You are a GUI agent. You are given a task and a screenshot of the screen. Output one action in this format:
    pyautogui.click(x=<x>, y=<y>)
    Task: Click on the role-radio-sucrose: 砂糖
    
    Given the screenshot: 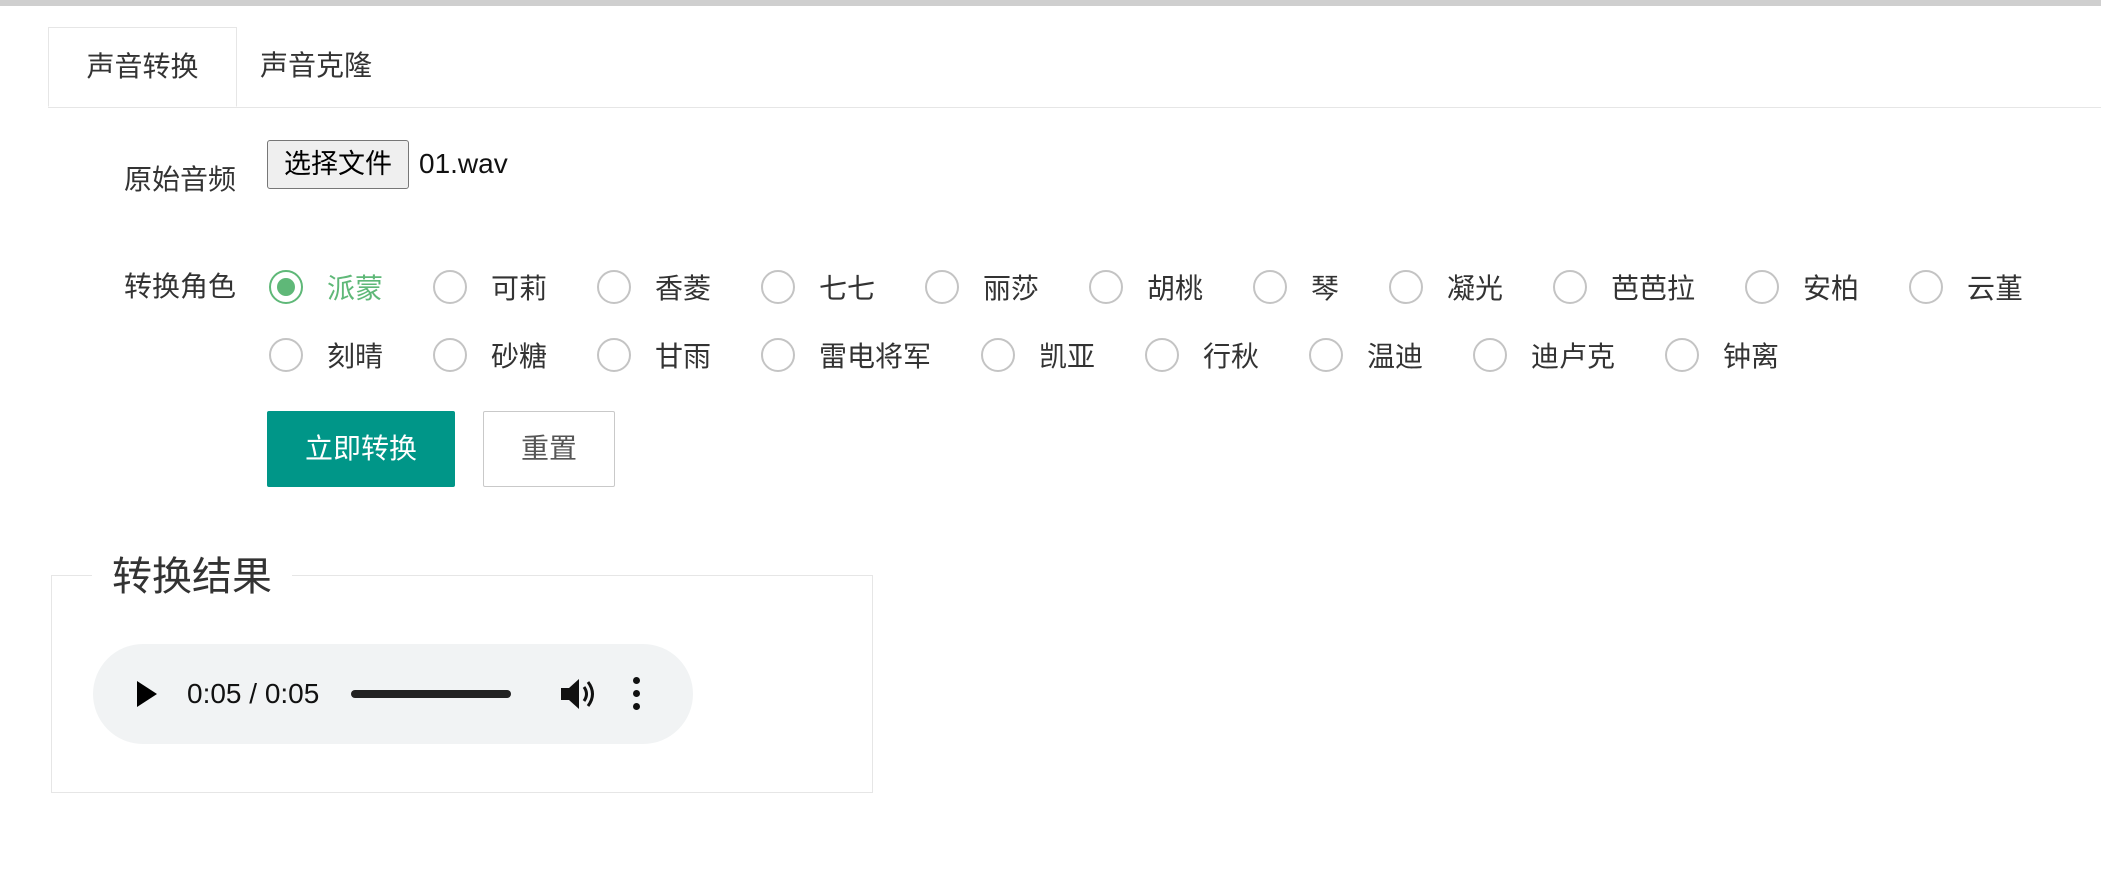 What is the action you would take?
    pyautogui.click(x=490, y=355)
    